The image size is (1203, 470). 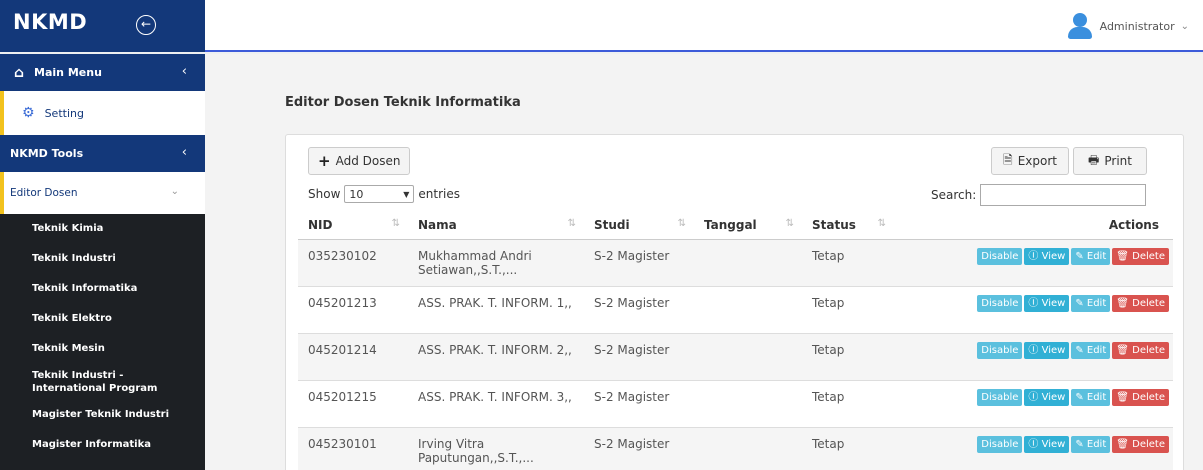 What do you see at coordinates (102, 153) in the screenshot?
I see `sidebar-nkmd-tools: NKMD Tools ‹` at bounding box center [102, 153].